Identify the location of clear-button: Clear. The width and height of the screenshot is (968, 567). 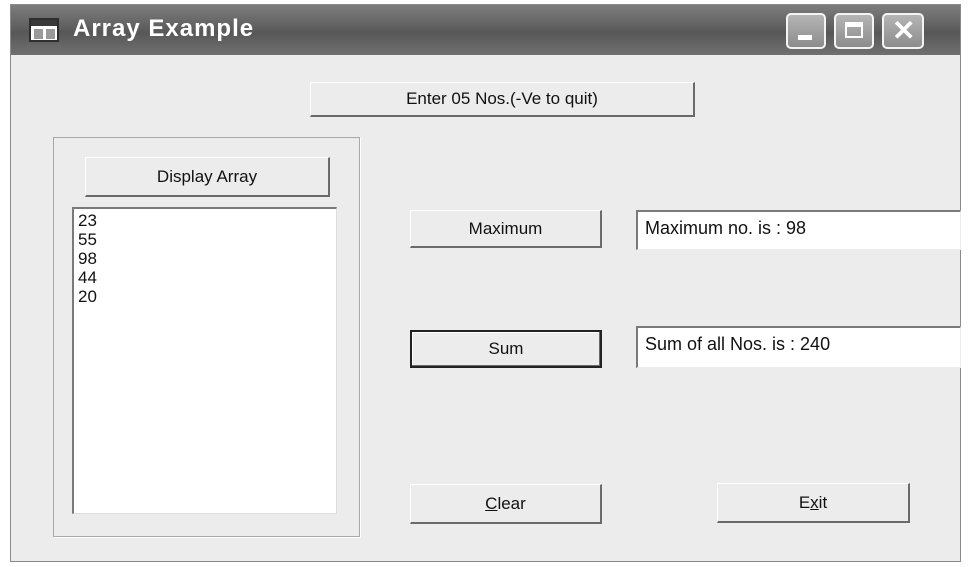
(506, 504).